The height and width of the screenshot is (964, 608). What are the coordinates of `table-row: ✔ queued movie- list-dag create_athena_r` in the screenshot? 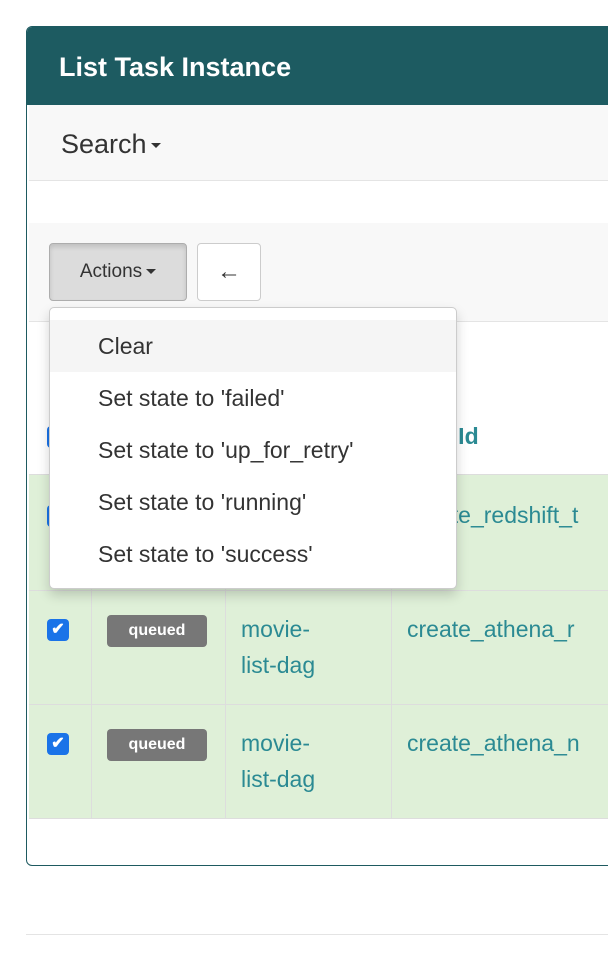 It's located at (318, 648).